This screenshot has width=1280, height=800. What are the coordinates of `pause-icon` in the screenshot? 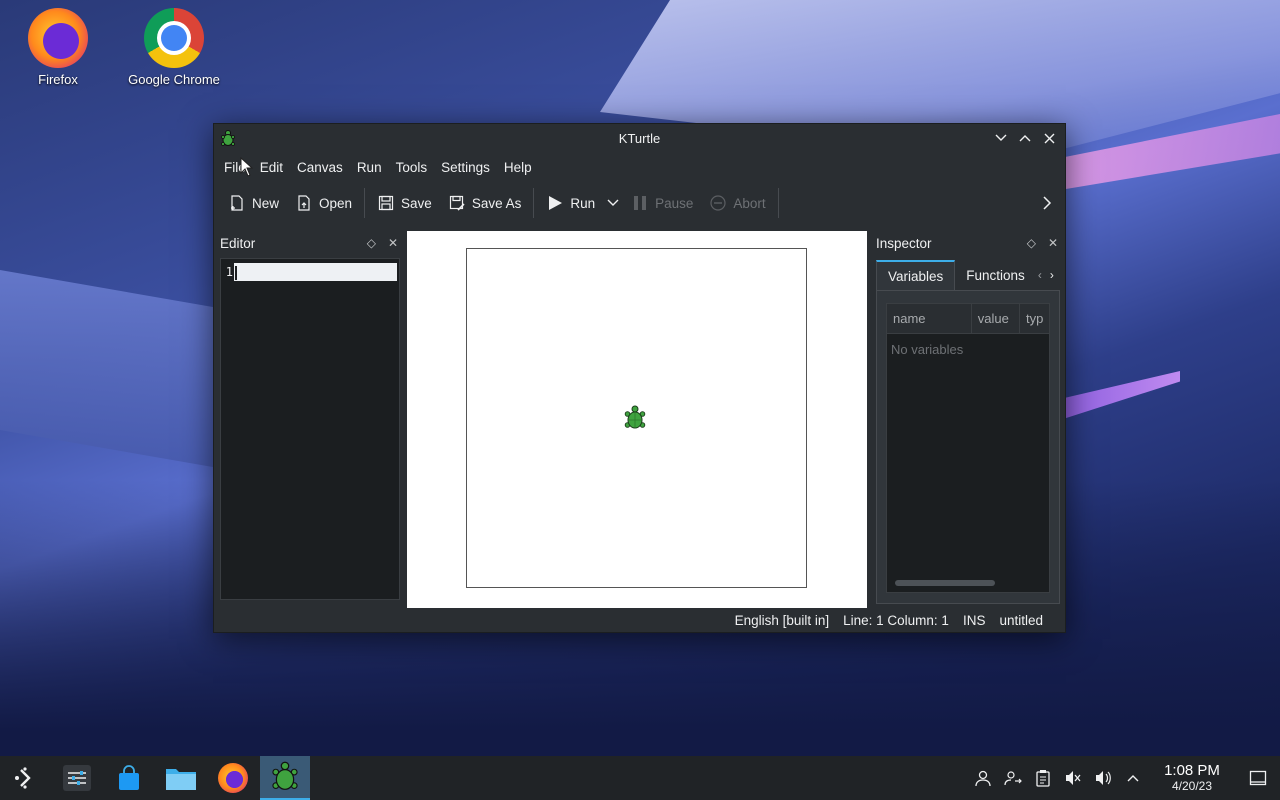 It's located at (640, 203).